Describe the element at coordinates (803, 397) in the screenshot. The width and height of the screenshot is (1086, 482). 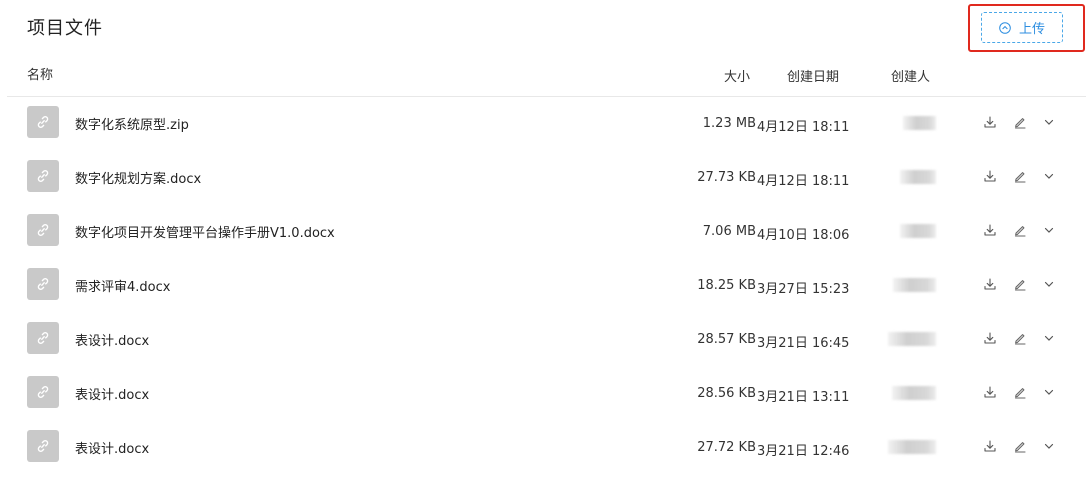
I see `file-date: 3月21日 13:11` at that location.